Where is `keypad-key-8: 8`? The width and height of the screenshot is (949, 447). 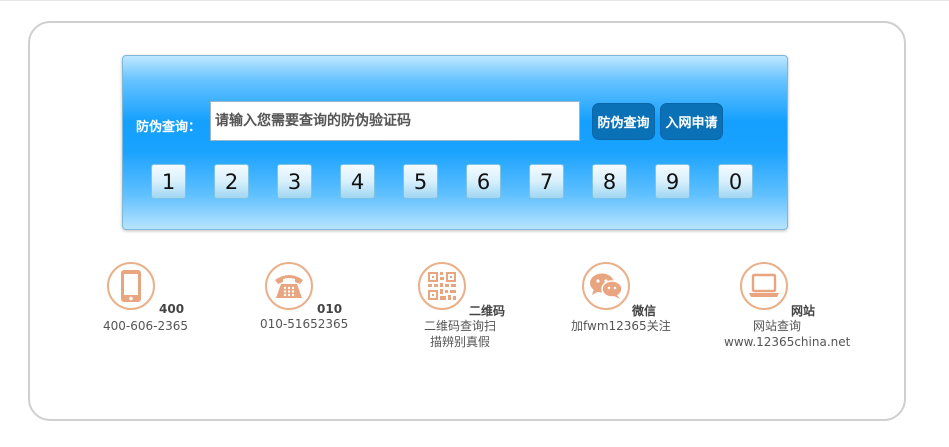
keypad-key-8: 8 is located at coordinates (609, 181).